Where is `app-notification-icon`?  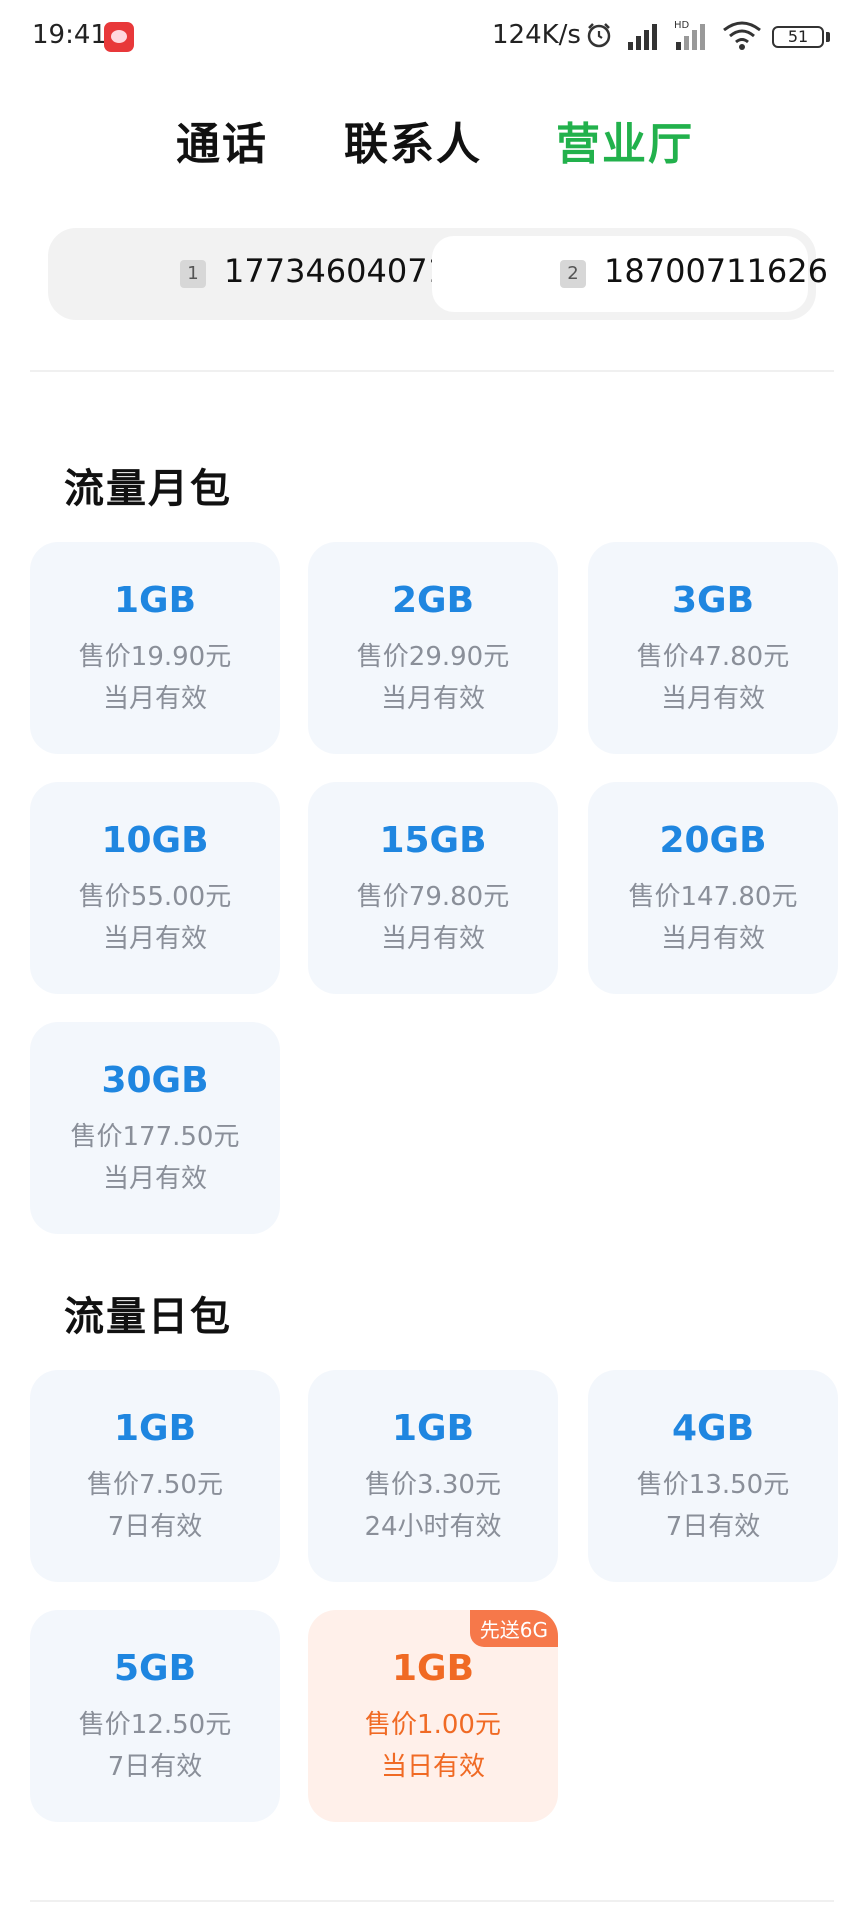 app-notification-icon is located at coordinates (119, 37).